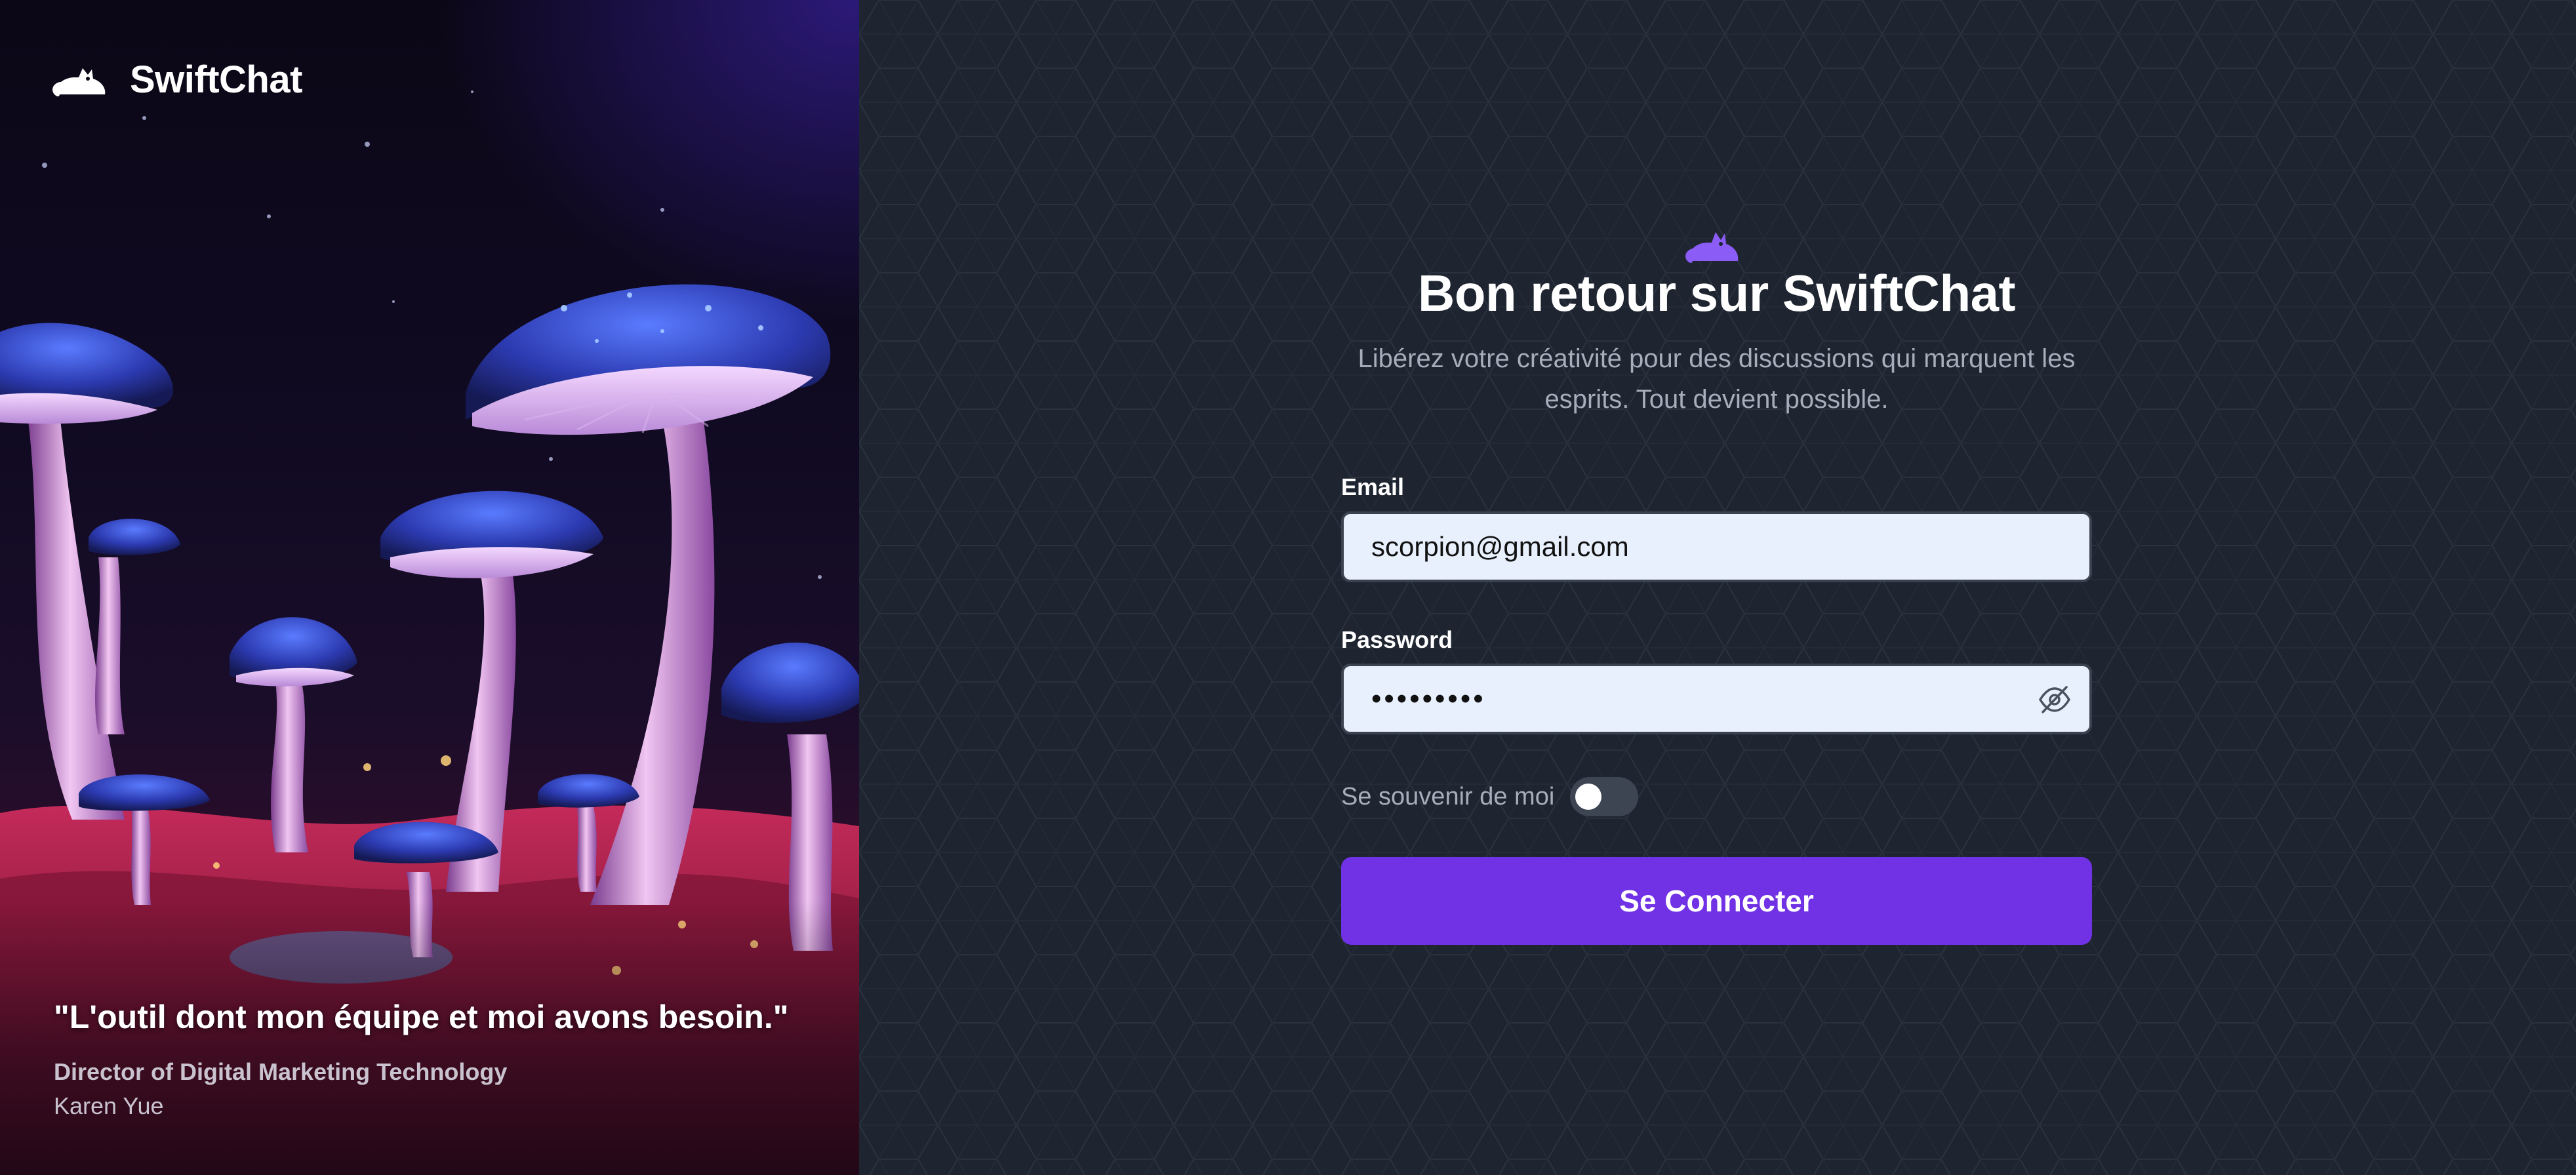  What do you see at coordinates (1717, 901) in the screenshot?
I see `login-button: Se Connecter` at bounding box center [1717, 901].